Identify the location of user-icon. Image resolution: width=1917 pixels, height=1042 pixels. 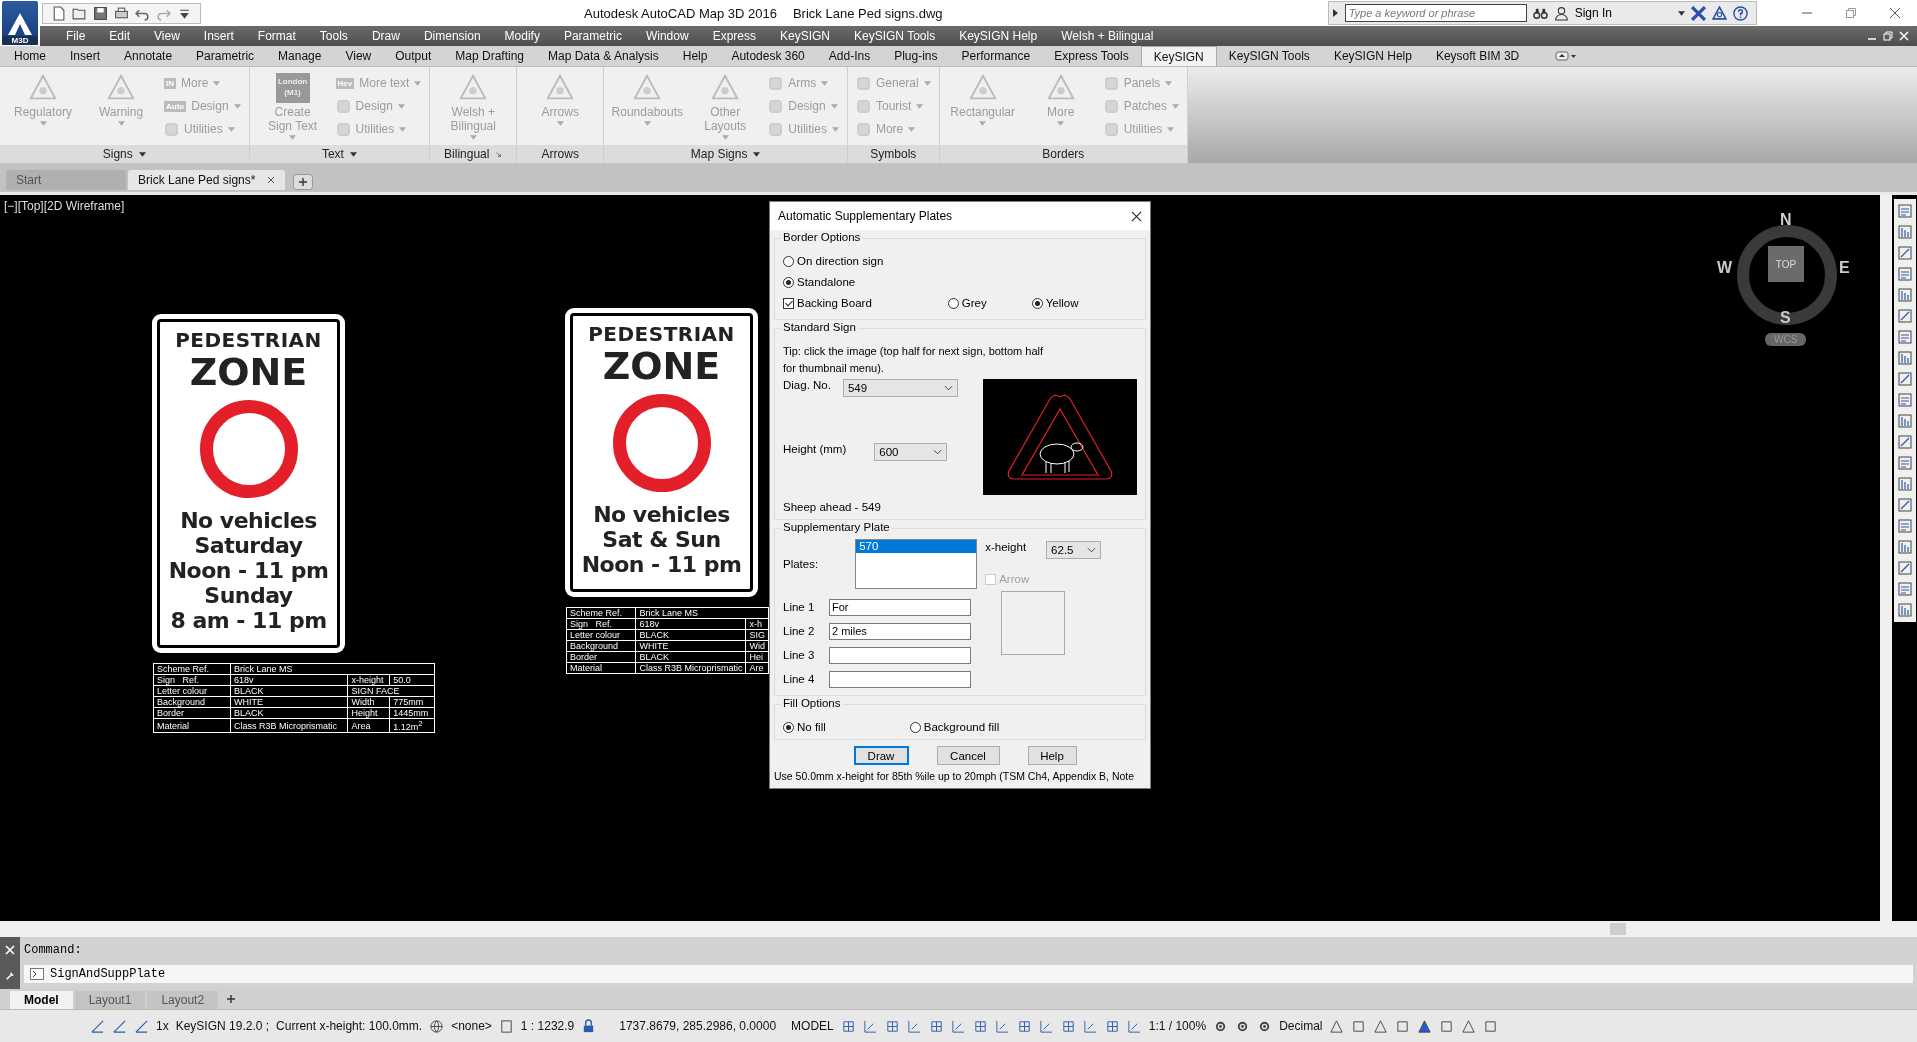
(1561, 13).